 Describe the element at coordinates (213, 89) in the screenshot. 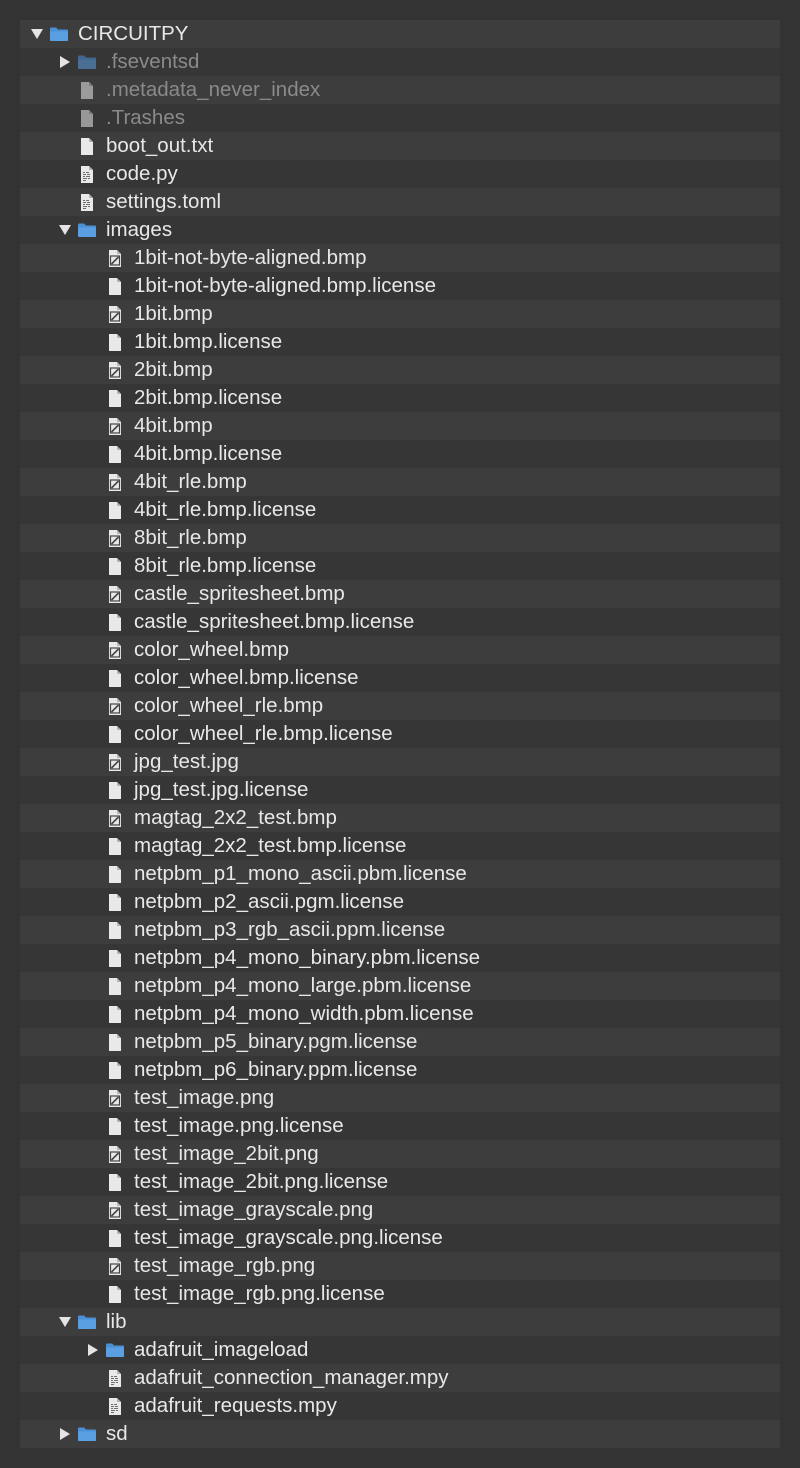

I see `tree-row-label: .metadata_never_index` at that location.